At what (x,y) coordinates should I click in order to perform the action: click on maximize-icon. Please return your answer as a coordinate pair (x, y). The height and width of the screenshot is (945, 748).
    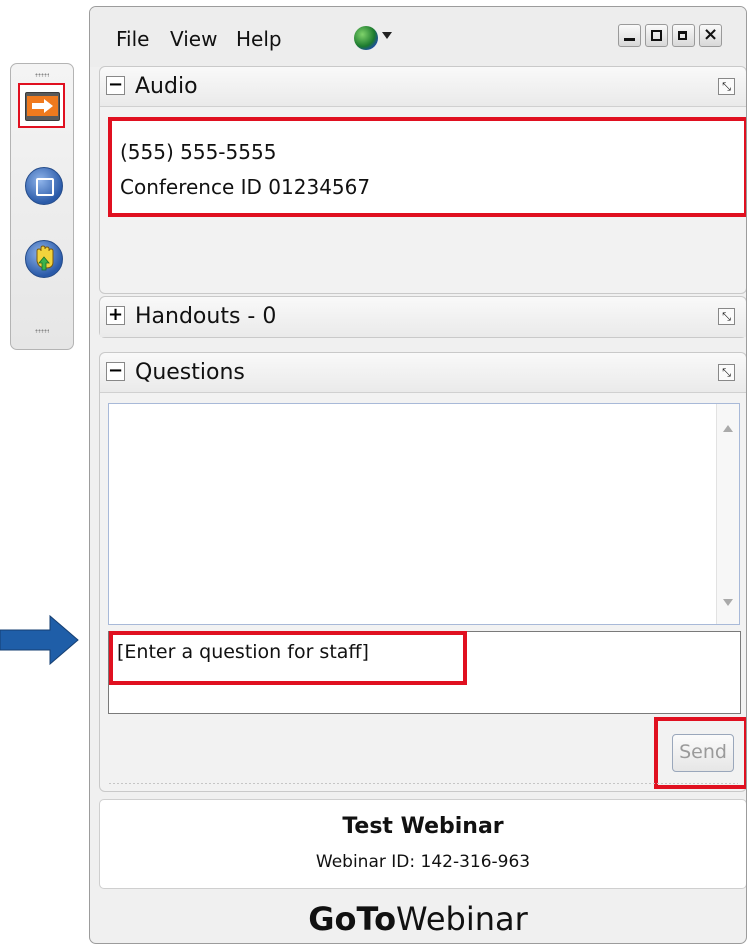
    Looking at the image, I should click on (656, 35).